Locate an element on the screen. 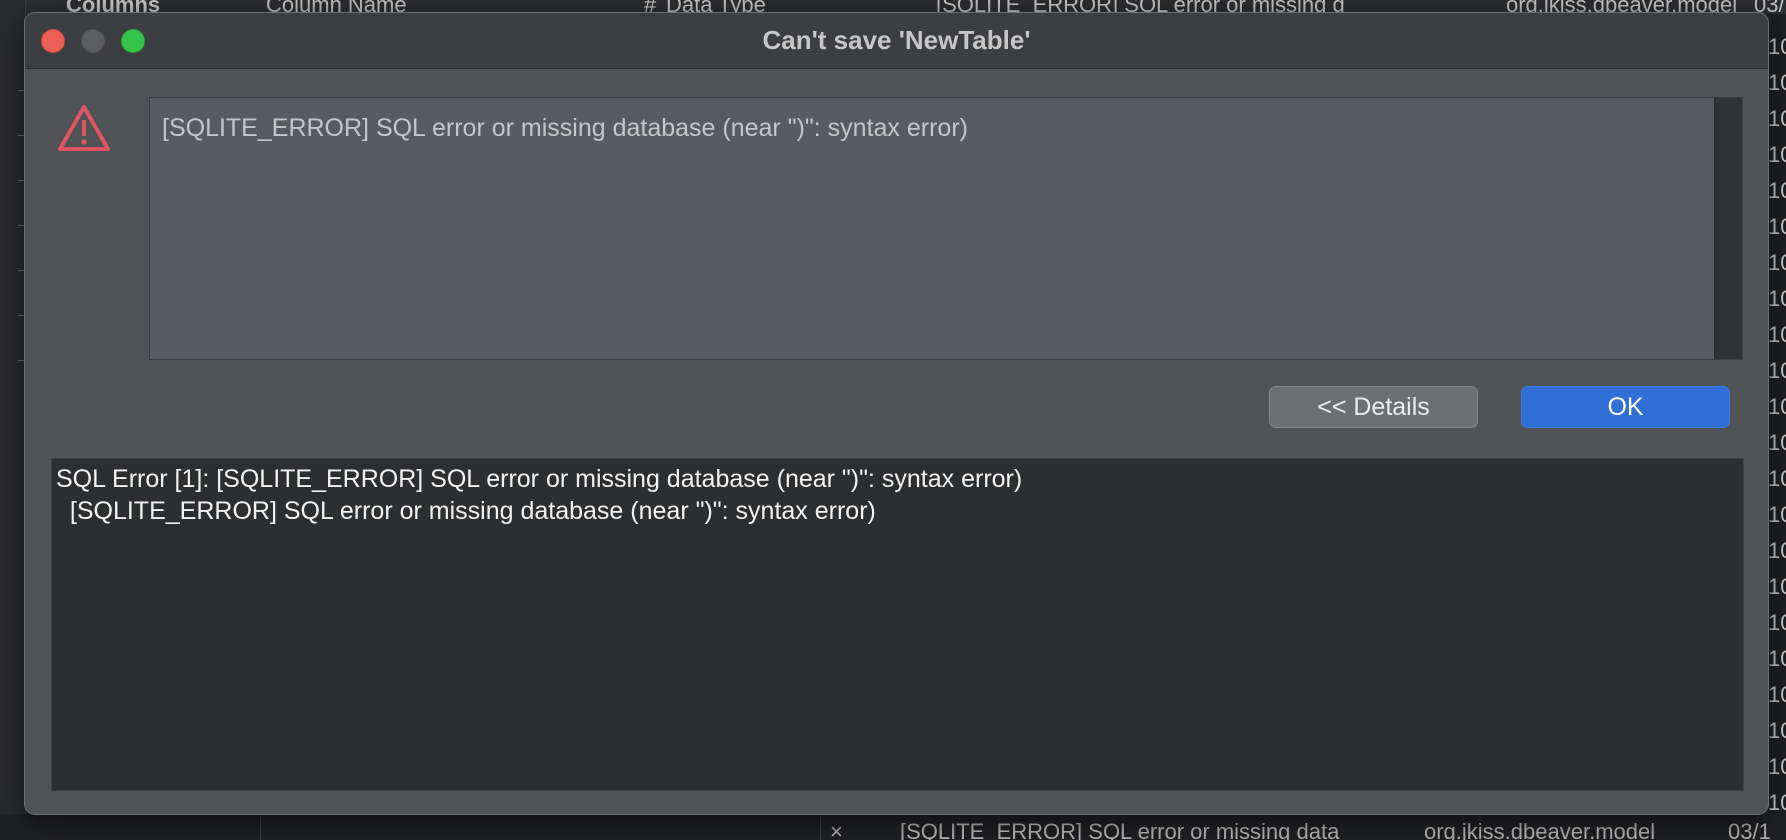  dialog-titlebar: Can't save 'NewTable' is located at coordinates (896, 41).